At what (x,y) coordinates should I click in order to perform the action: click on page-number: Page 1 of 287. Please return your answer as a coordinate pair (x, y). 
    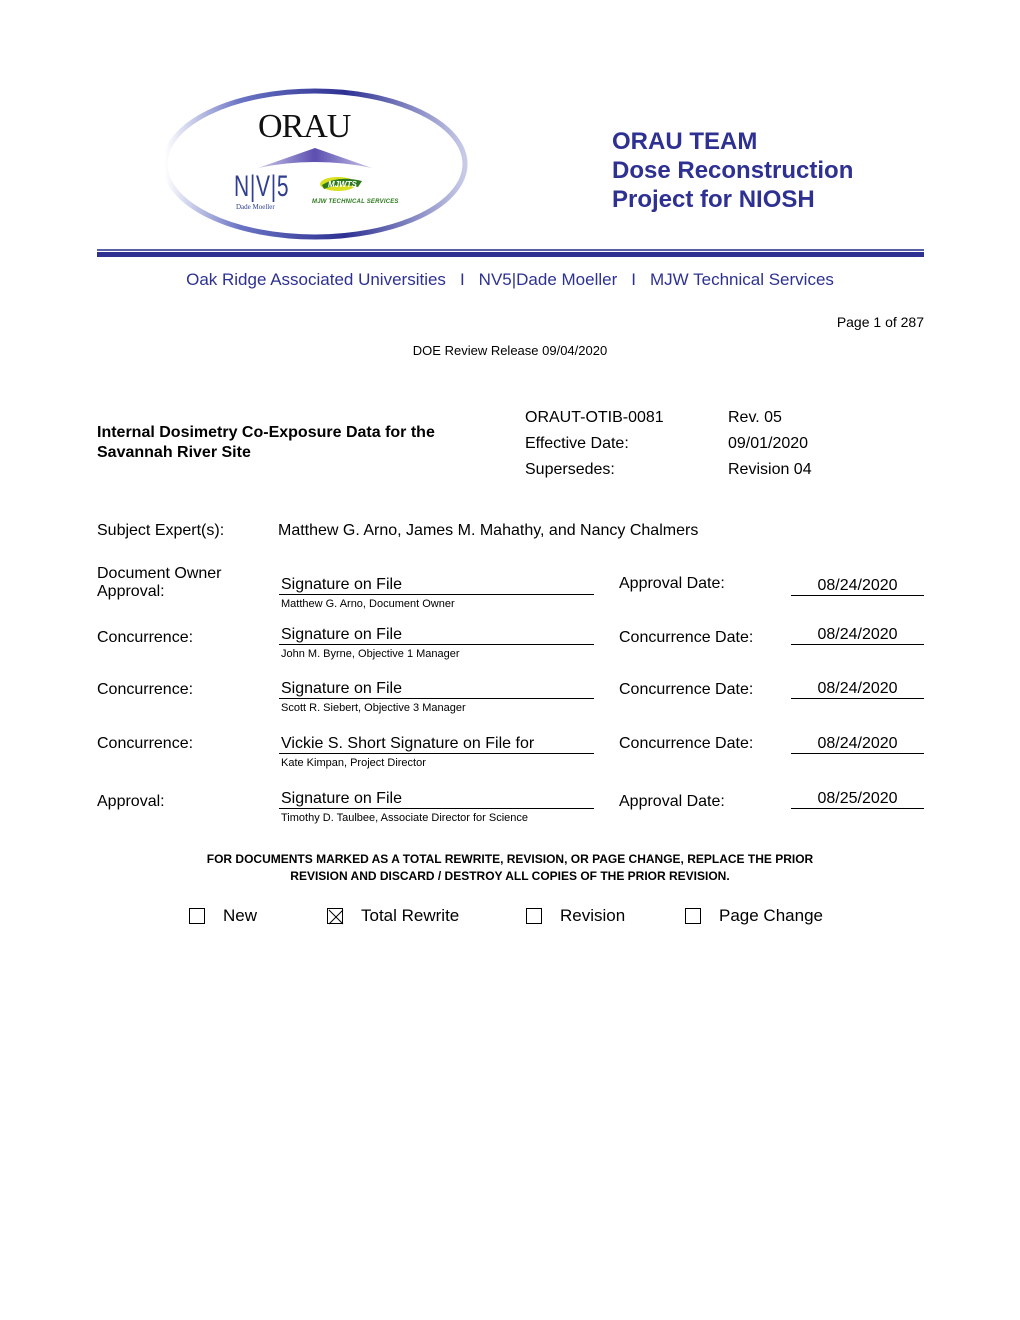
    Looking at the image, I should click on (880, 322).